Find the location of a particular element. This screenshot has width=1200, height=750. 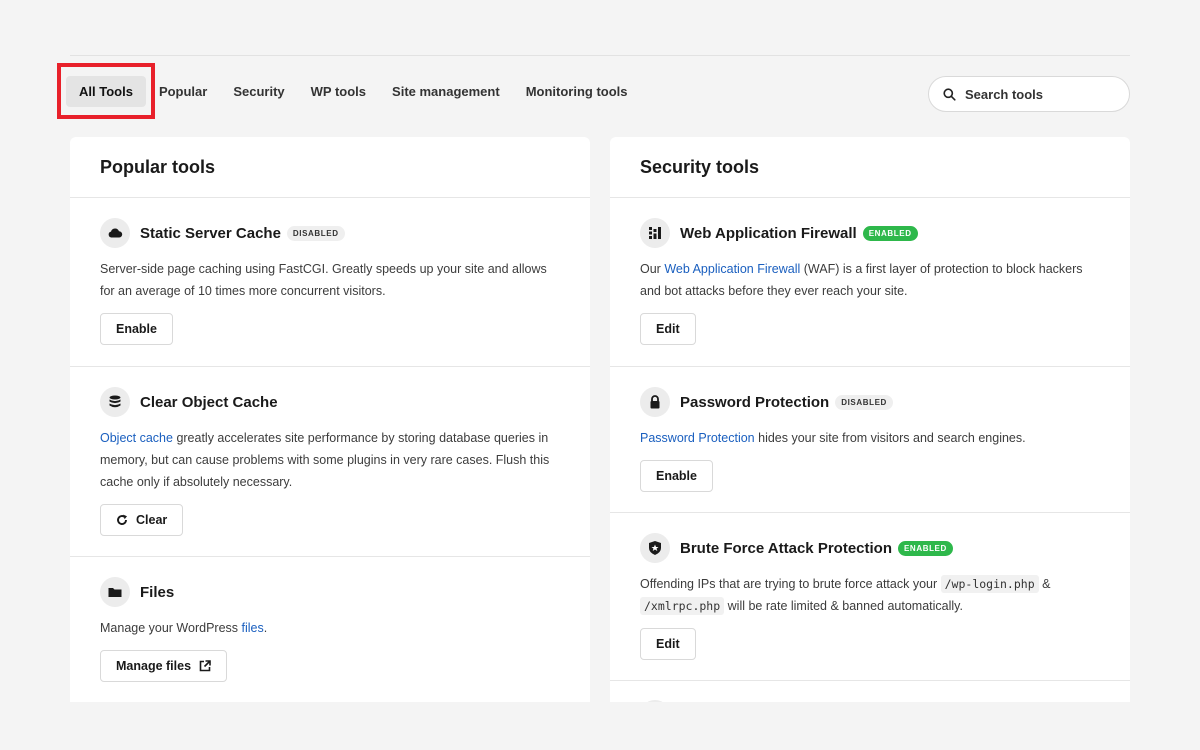

waf-link: Web Application Firewall is located at coordinates (732, 269).